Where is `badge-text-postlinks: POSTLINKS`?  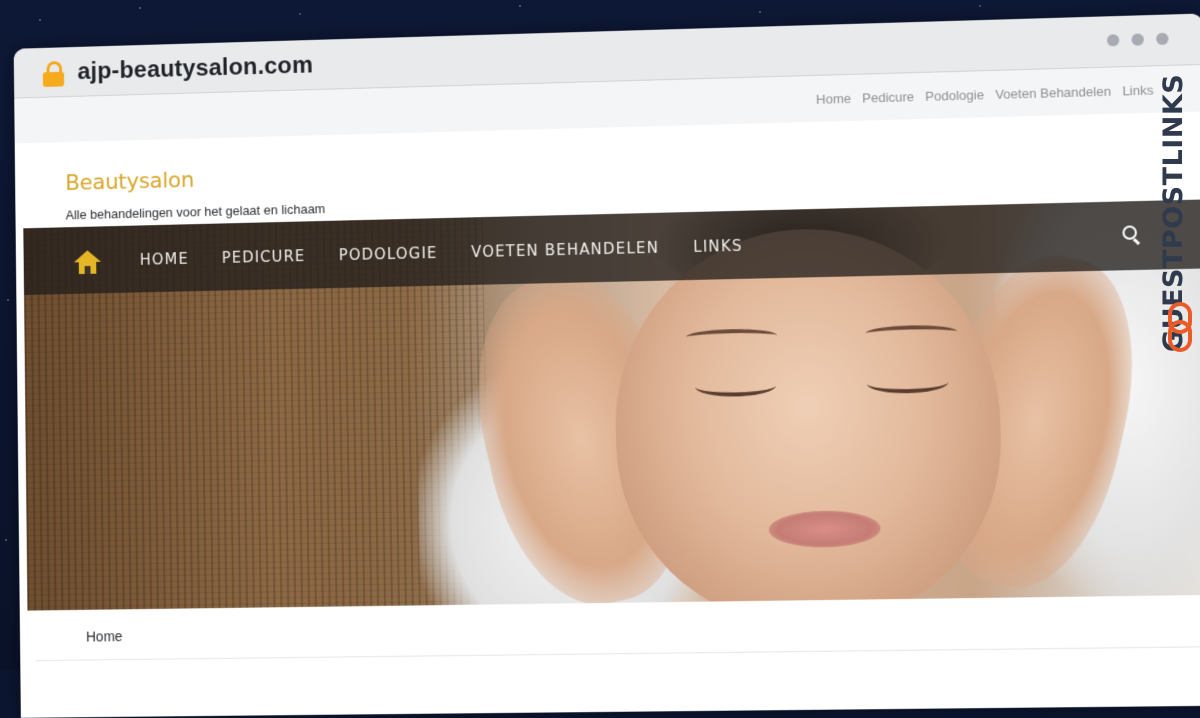
badge-text-postlinks: POSTLINKS is located at coordinates (1173, 161).